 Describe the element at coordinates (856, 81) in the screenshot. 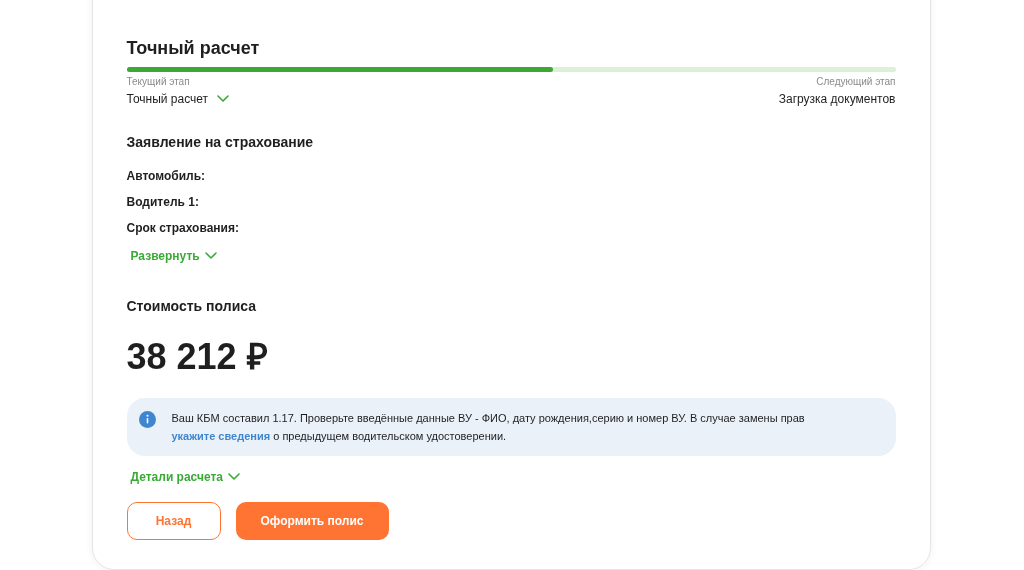

I see `next-stage-label: Следующий этап` at that location.